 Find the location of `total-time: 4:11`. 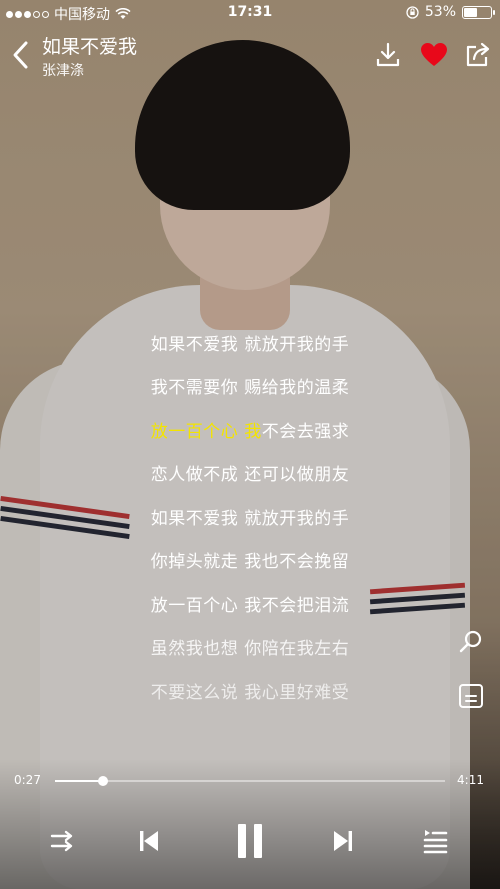

total-time: 4:11 is located at coordinates (470, 780).